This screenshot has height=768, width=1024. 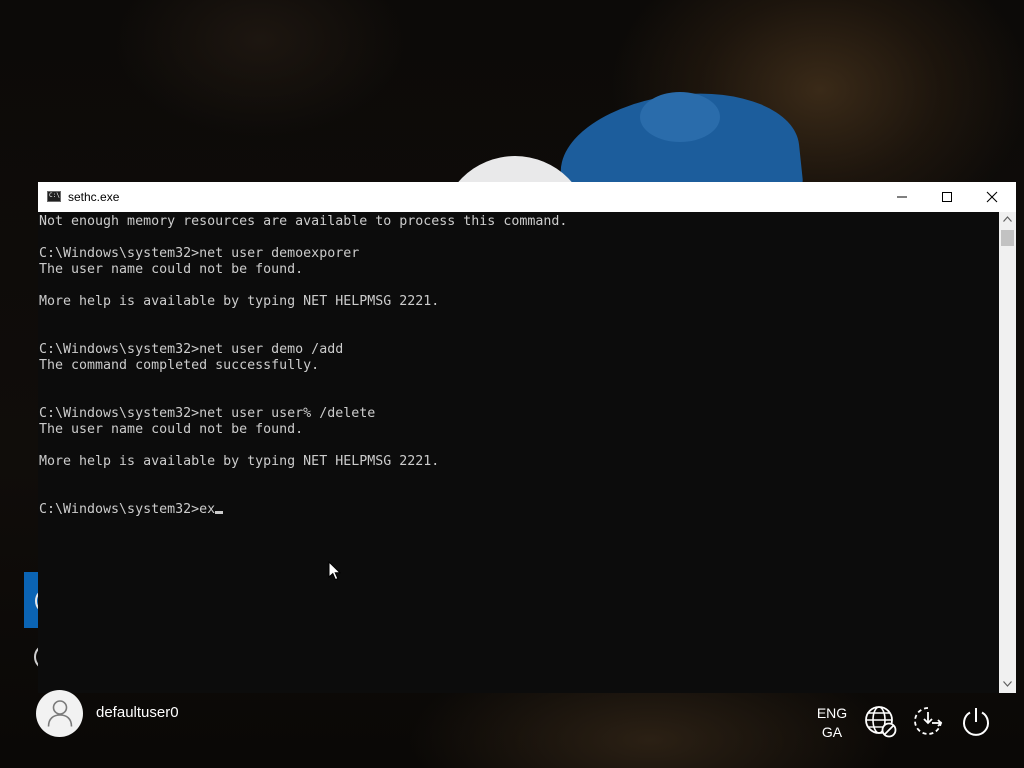 I want to click on console-app-icon, so click(x=54, y=196).